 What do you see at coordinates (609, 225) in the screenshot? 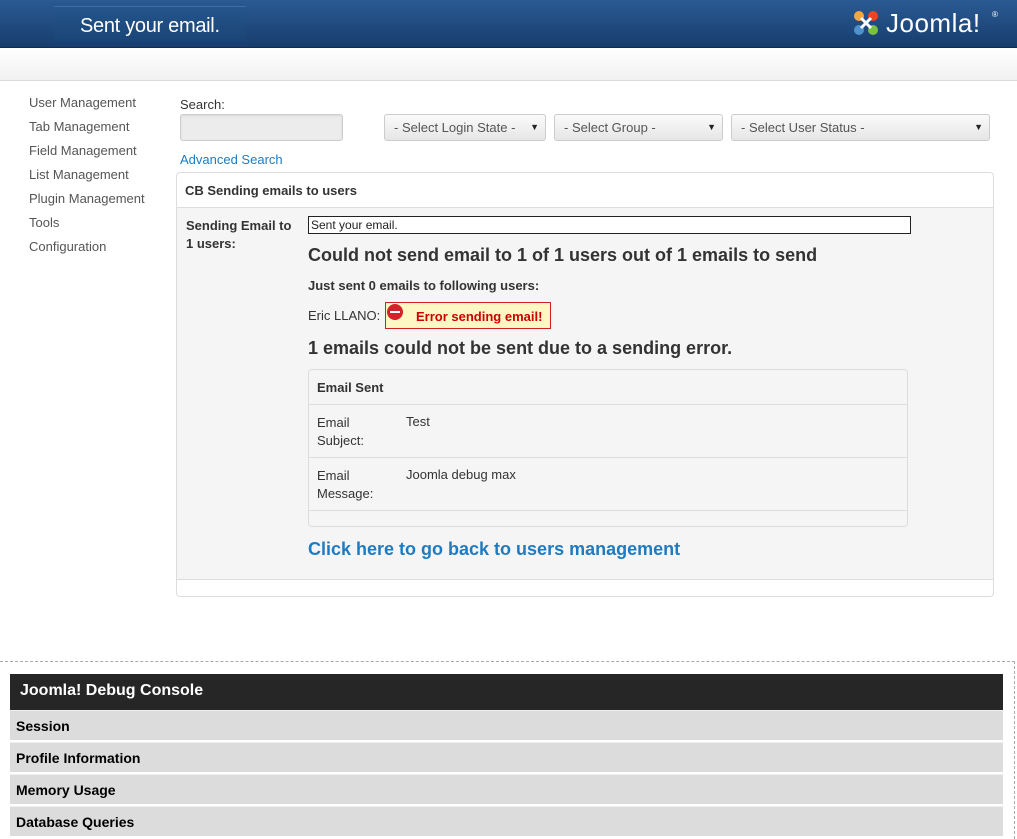
I see `sent-subject-line: Sent your email.` at bounding box center [609, 225].